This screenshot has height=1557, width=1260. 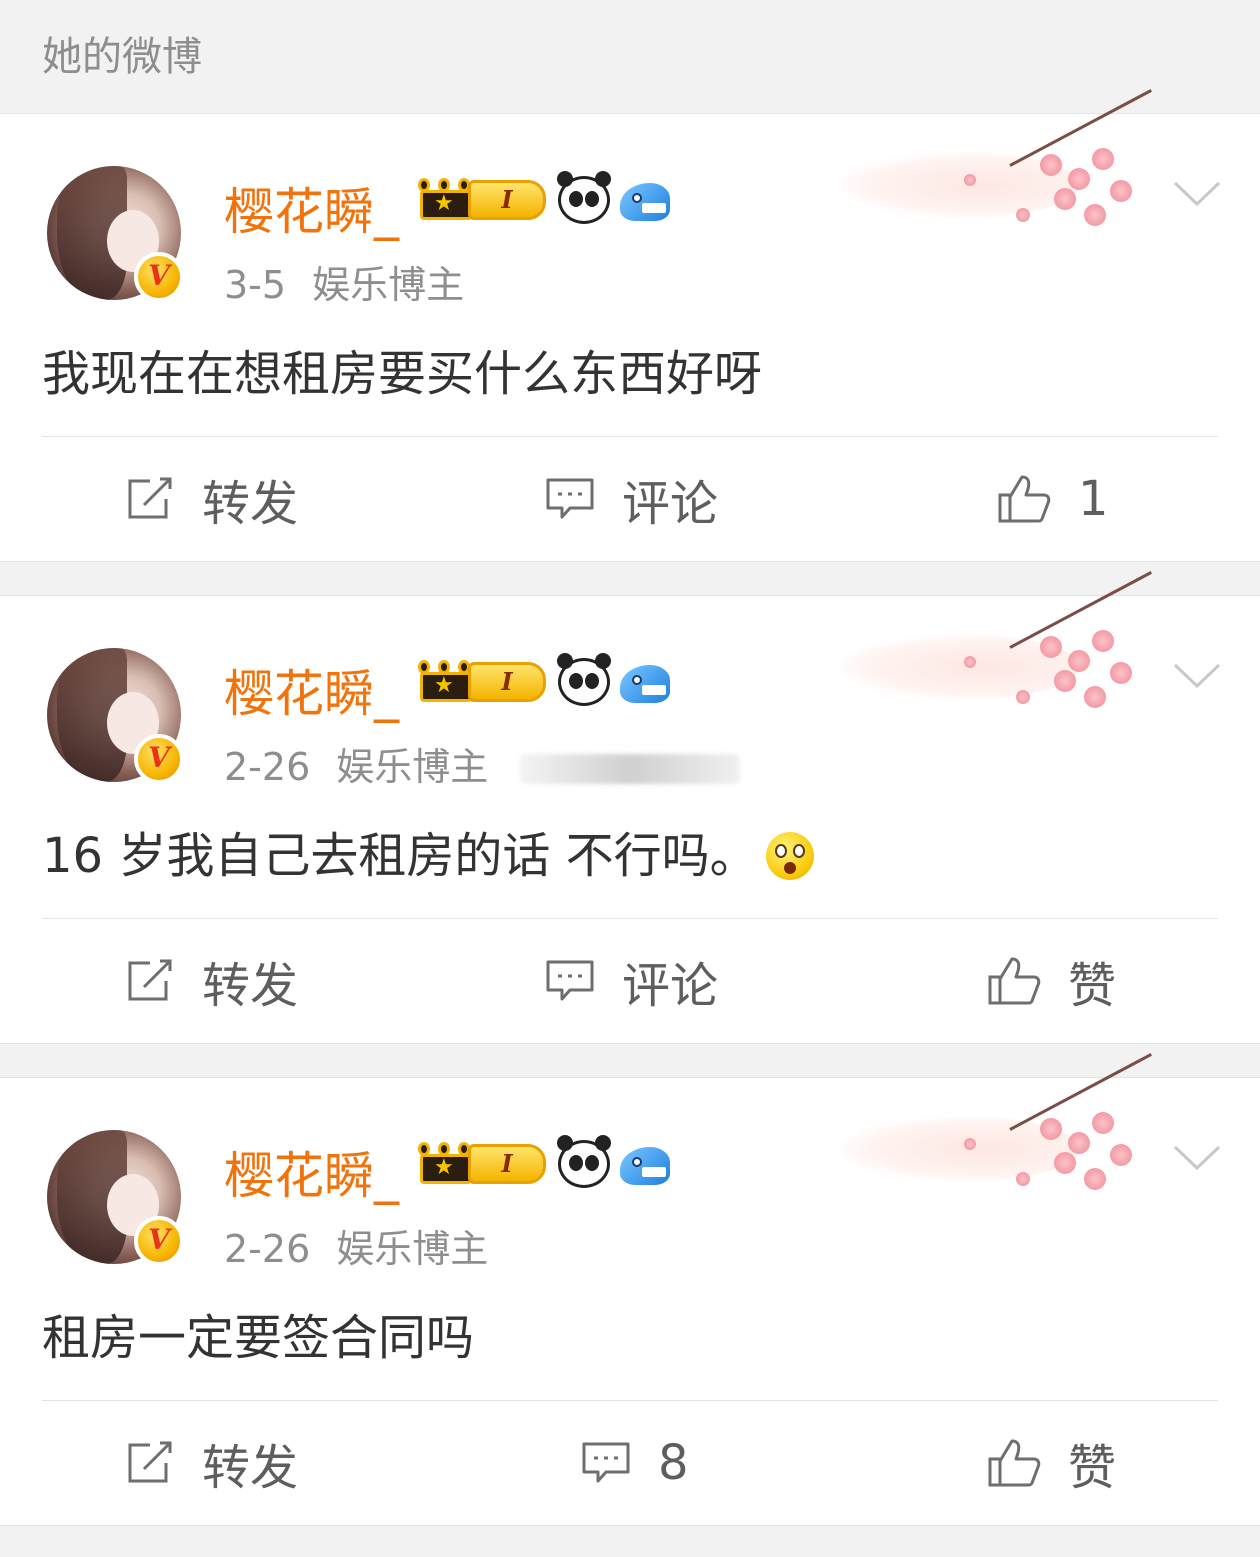 I want to click on post-content: 我现在在想租房要买什么东西好呀, so click(x=402, y=369).